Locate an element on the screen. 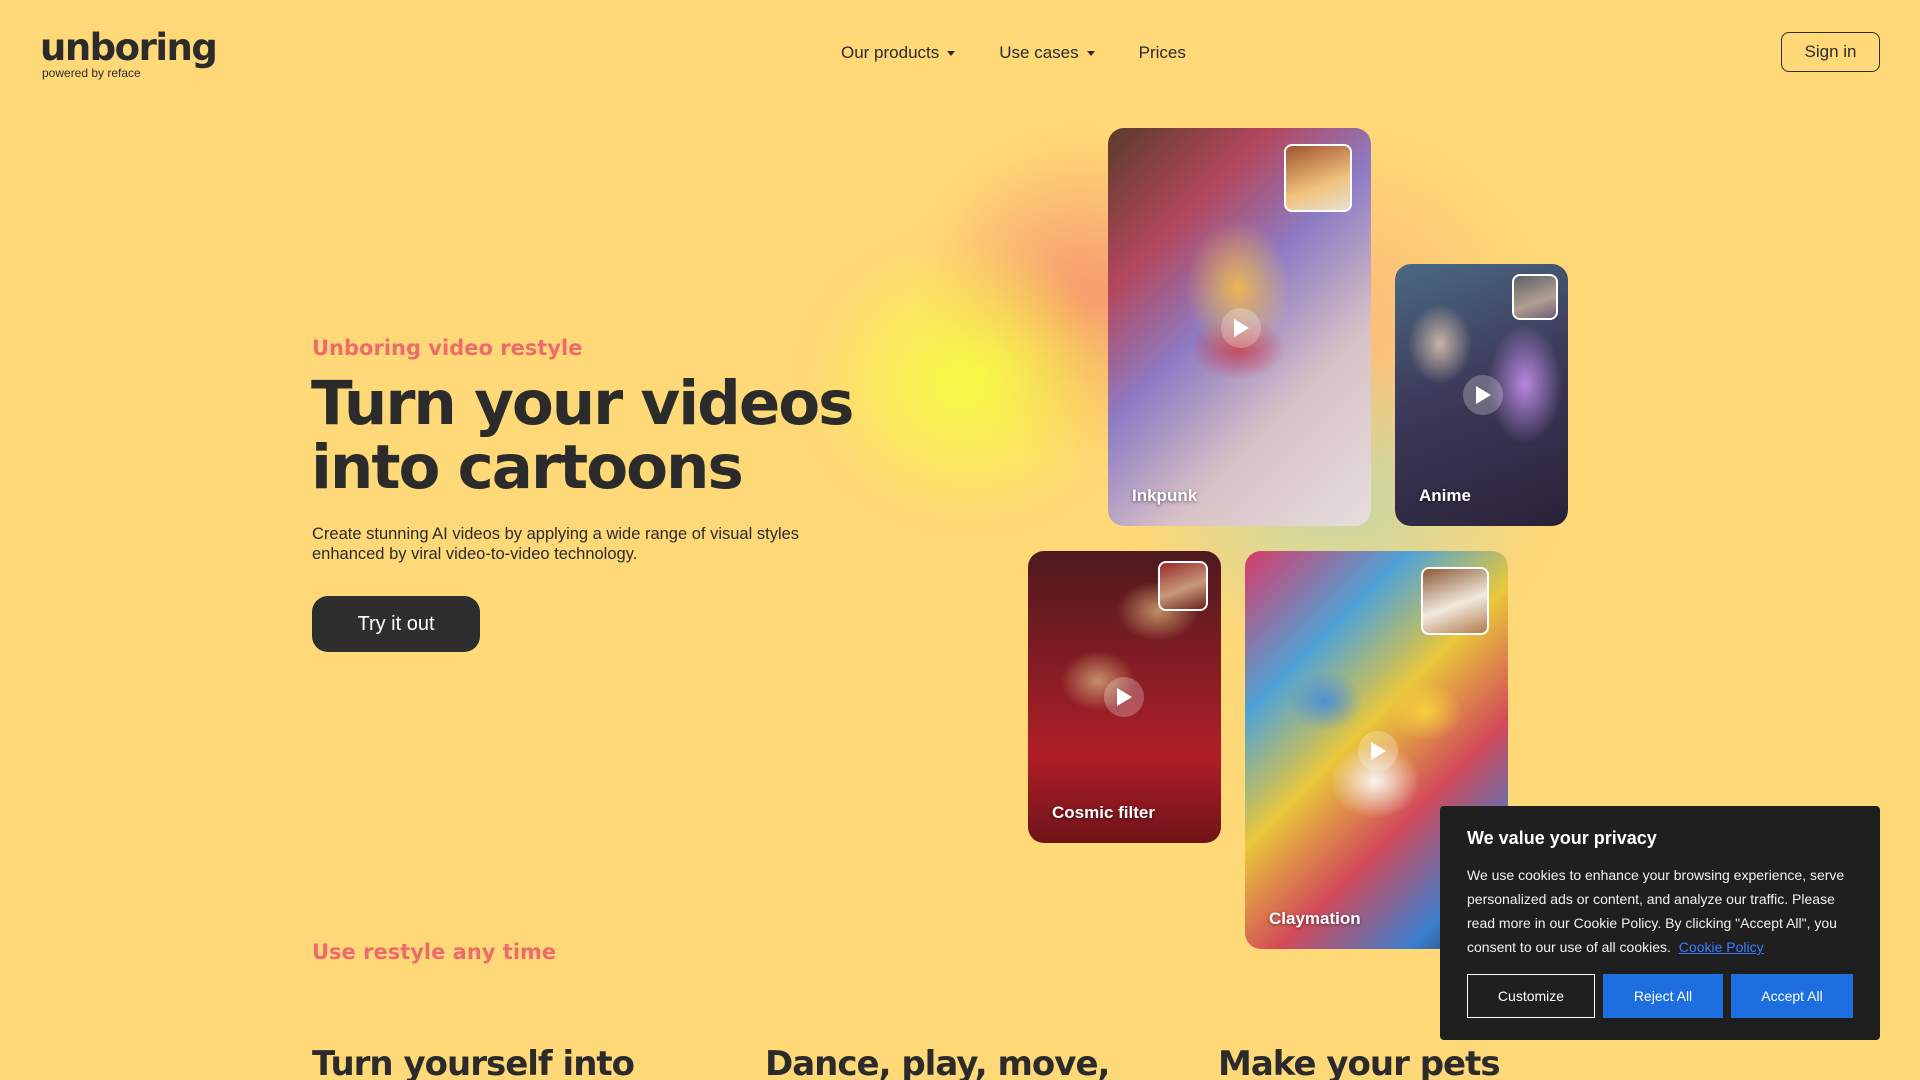 The height and width of the screenshot is (1080, 1920). hero-title: Turn your videos into cartoons is located at coordinates (621, 436).